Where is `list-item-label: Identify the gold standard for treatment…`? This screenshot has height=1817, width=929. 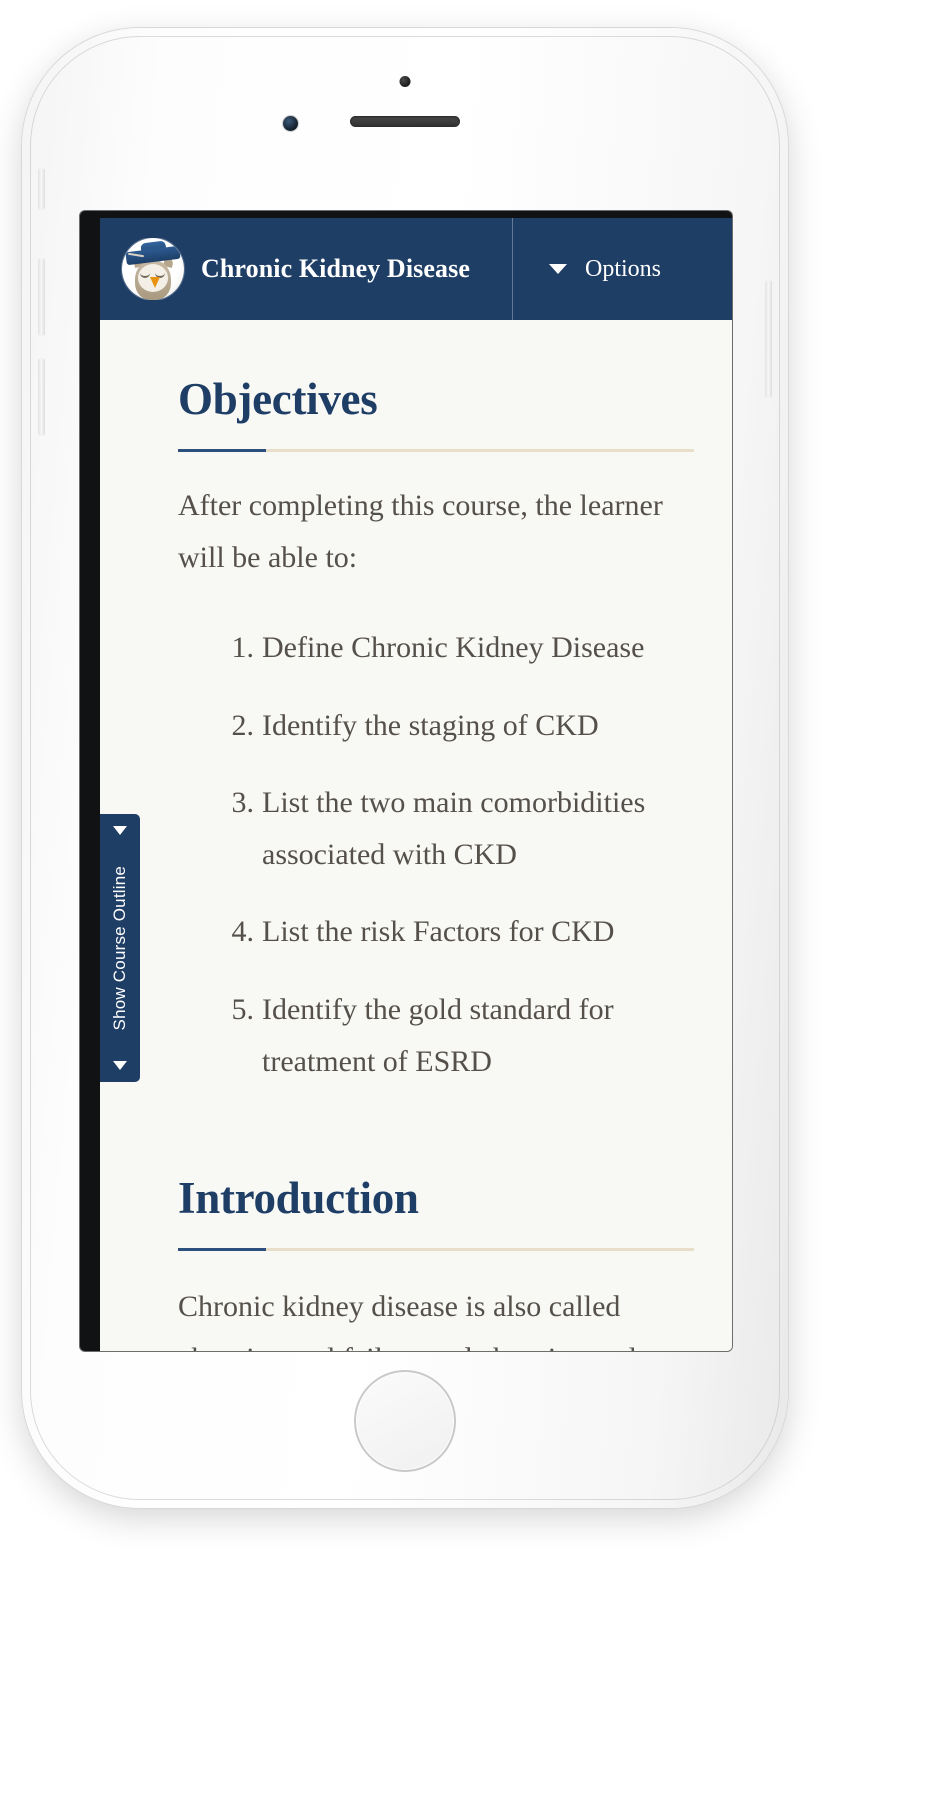 list-item-label: Identify the gold standard for treatment… is located at coordinates (438, 1035).